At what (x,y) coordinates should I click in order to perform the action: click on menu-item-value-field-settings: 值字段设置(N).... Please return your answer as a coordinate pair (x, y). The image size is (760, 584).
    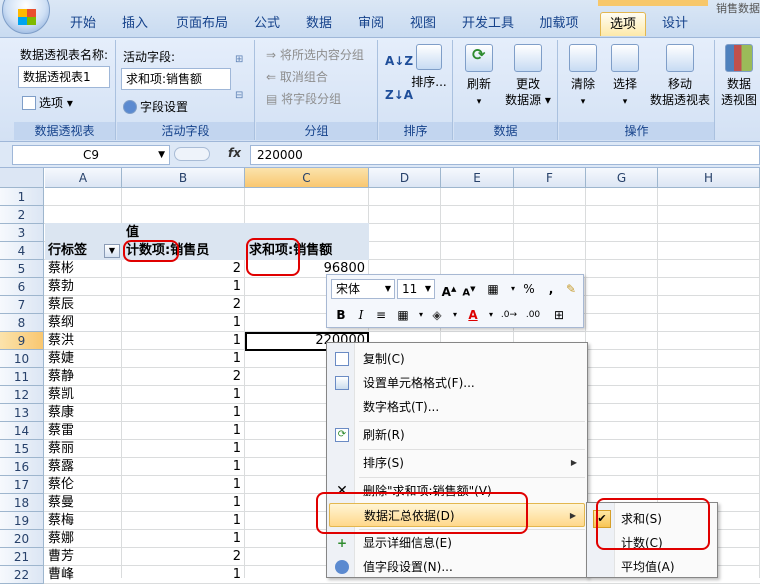
    Looking at the image, I should click on (457, 567).